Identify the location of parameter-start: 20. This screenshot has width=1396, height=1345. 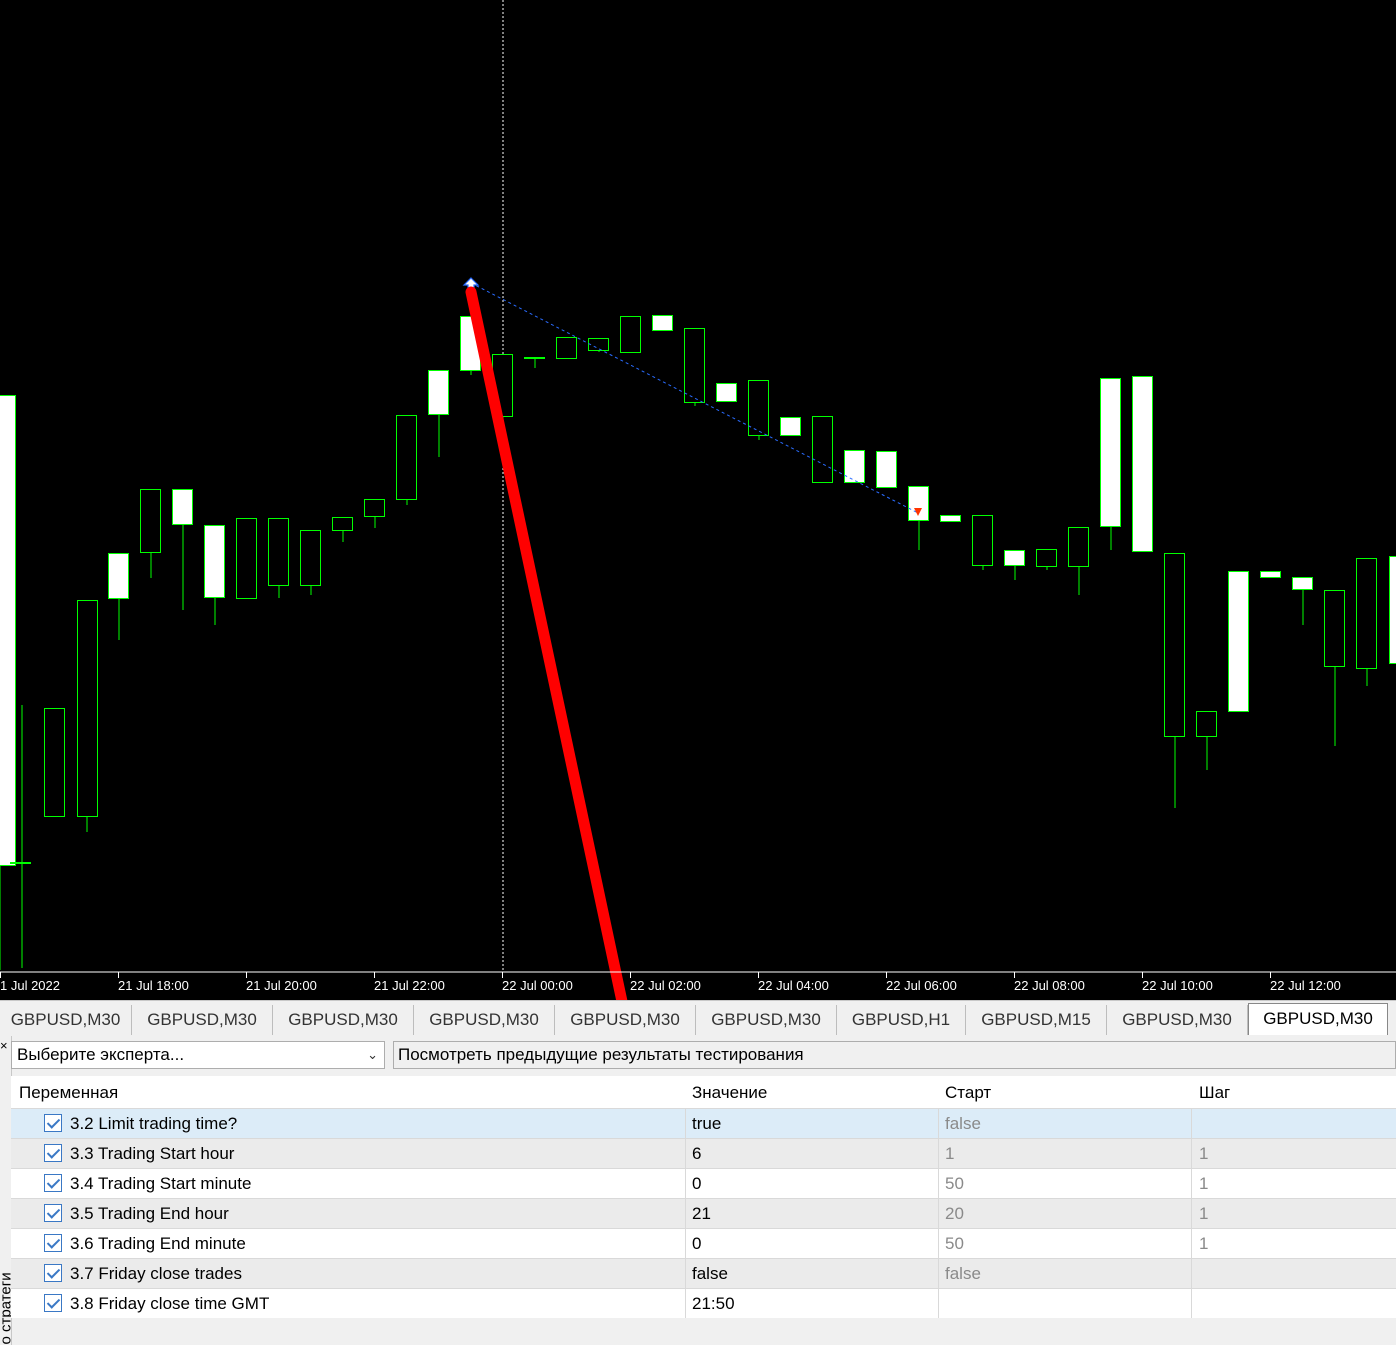
(954, 1214).